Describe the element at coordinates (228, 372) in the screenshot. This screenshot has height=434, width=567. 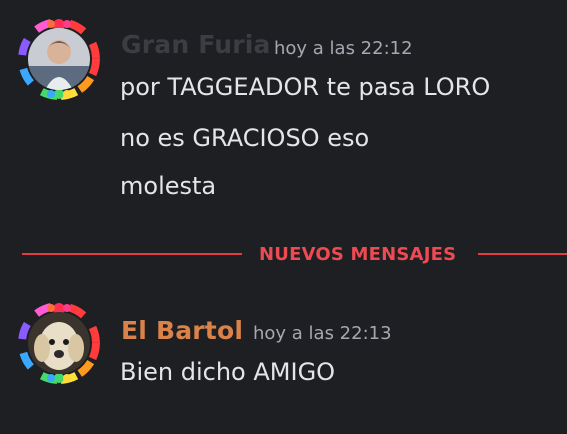
I see `message-line: Bien dicho AMIGO` at that location.